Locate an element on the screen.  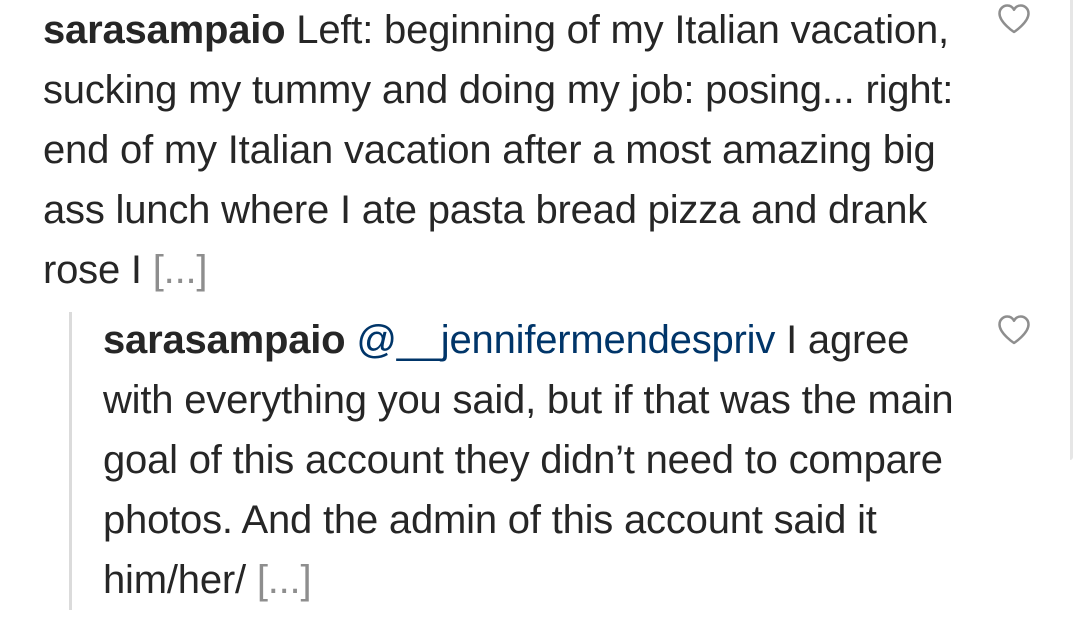
reply-thread-line is located at coordinates (70, 461).